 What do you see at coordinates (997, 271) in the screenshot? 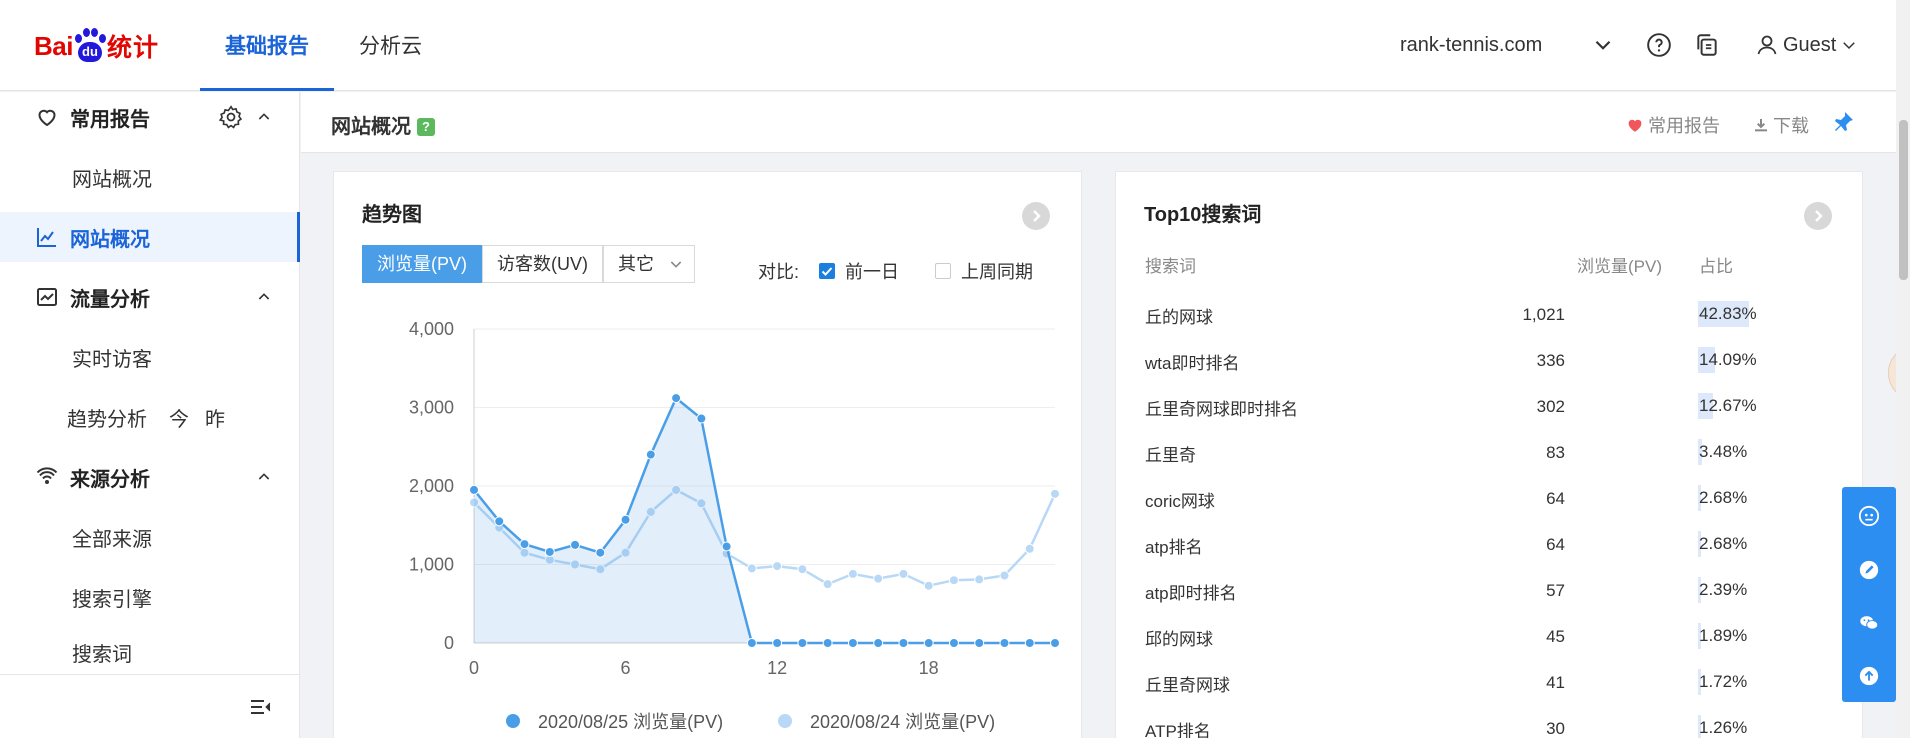
I see `compare-last-week-label: 上周同期` at bounding box center [997, 271].